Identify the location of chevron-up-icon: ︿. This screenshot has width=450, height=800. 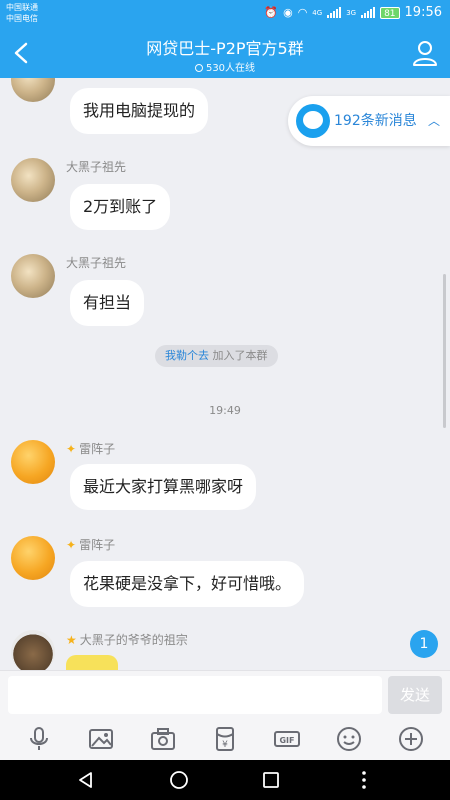
(433, 121).